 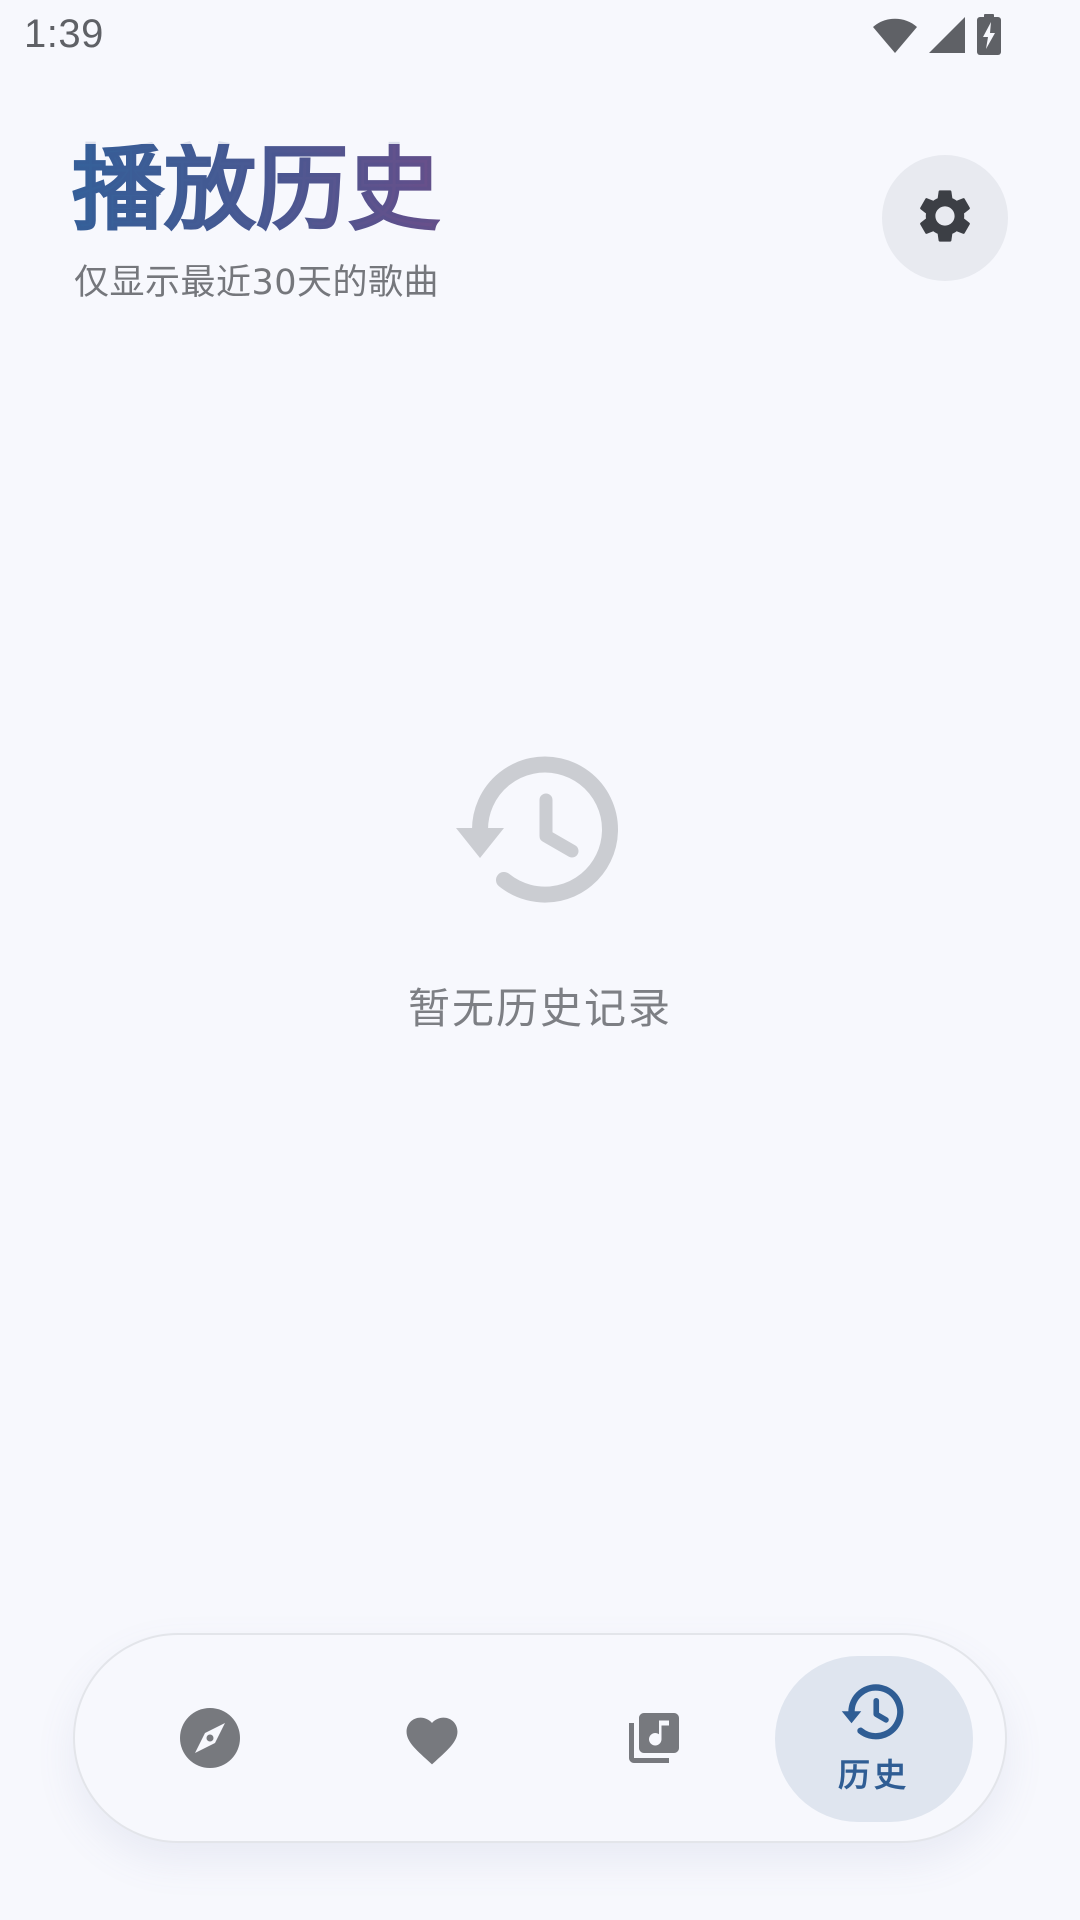 I want to click on nav-item-library, so click(x=654, y=1738).